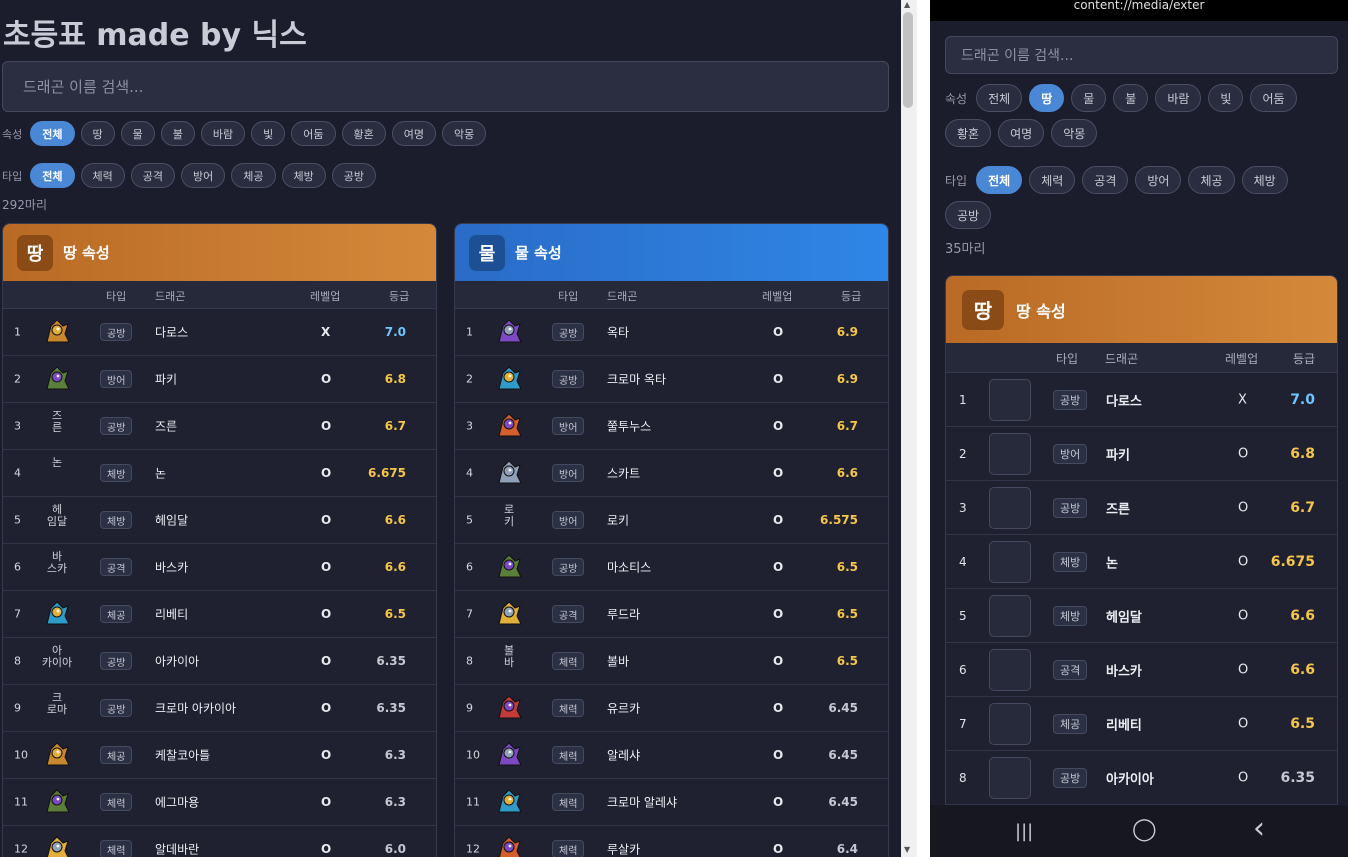  Describe the element at coordinates (219, 473) in the screenshot. I see `table-row: 4 논 체방 논 O 6.675` at that location.